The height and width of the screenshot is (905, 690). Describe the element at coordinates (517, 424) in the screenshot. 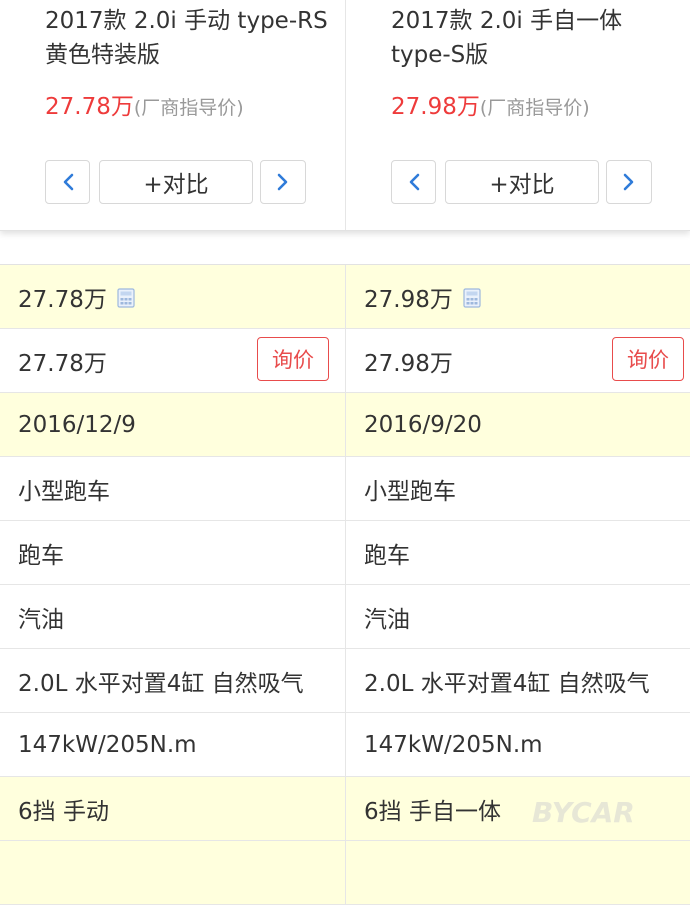

I see `table-cell: 2016/9/20` at that location.